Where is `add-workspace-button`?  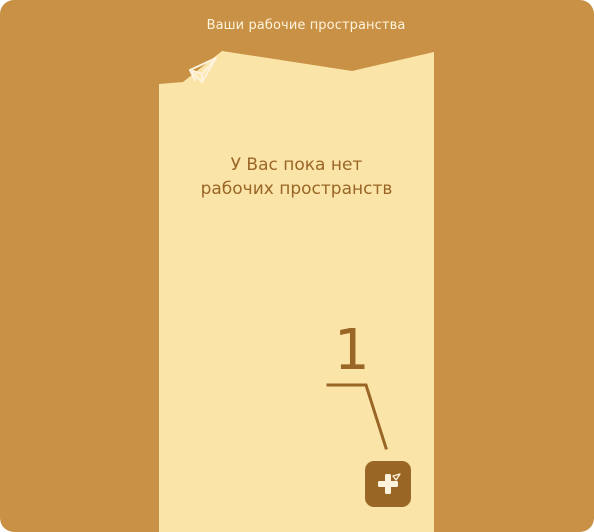
add-workspace-button is located at coordinates (388, 484).